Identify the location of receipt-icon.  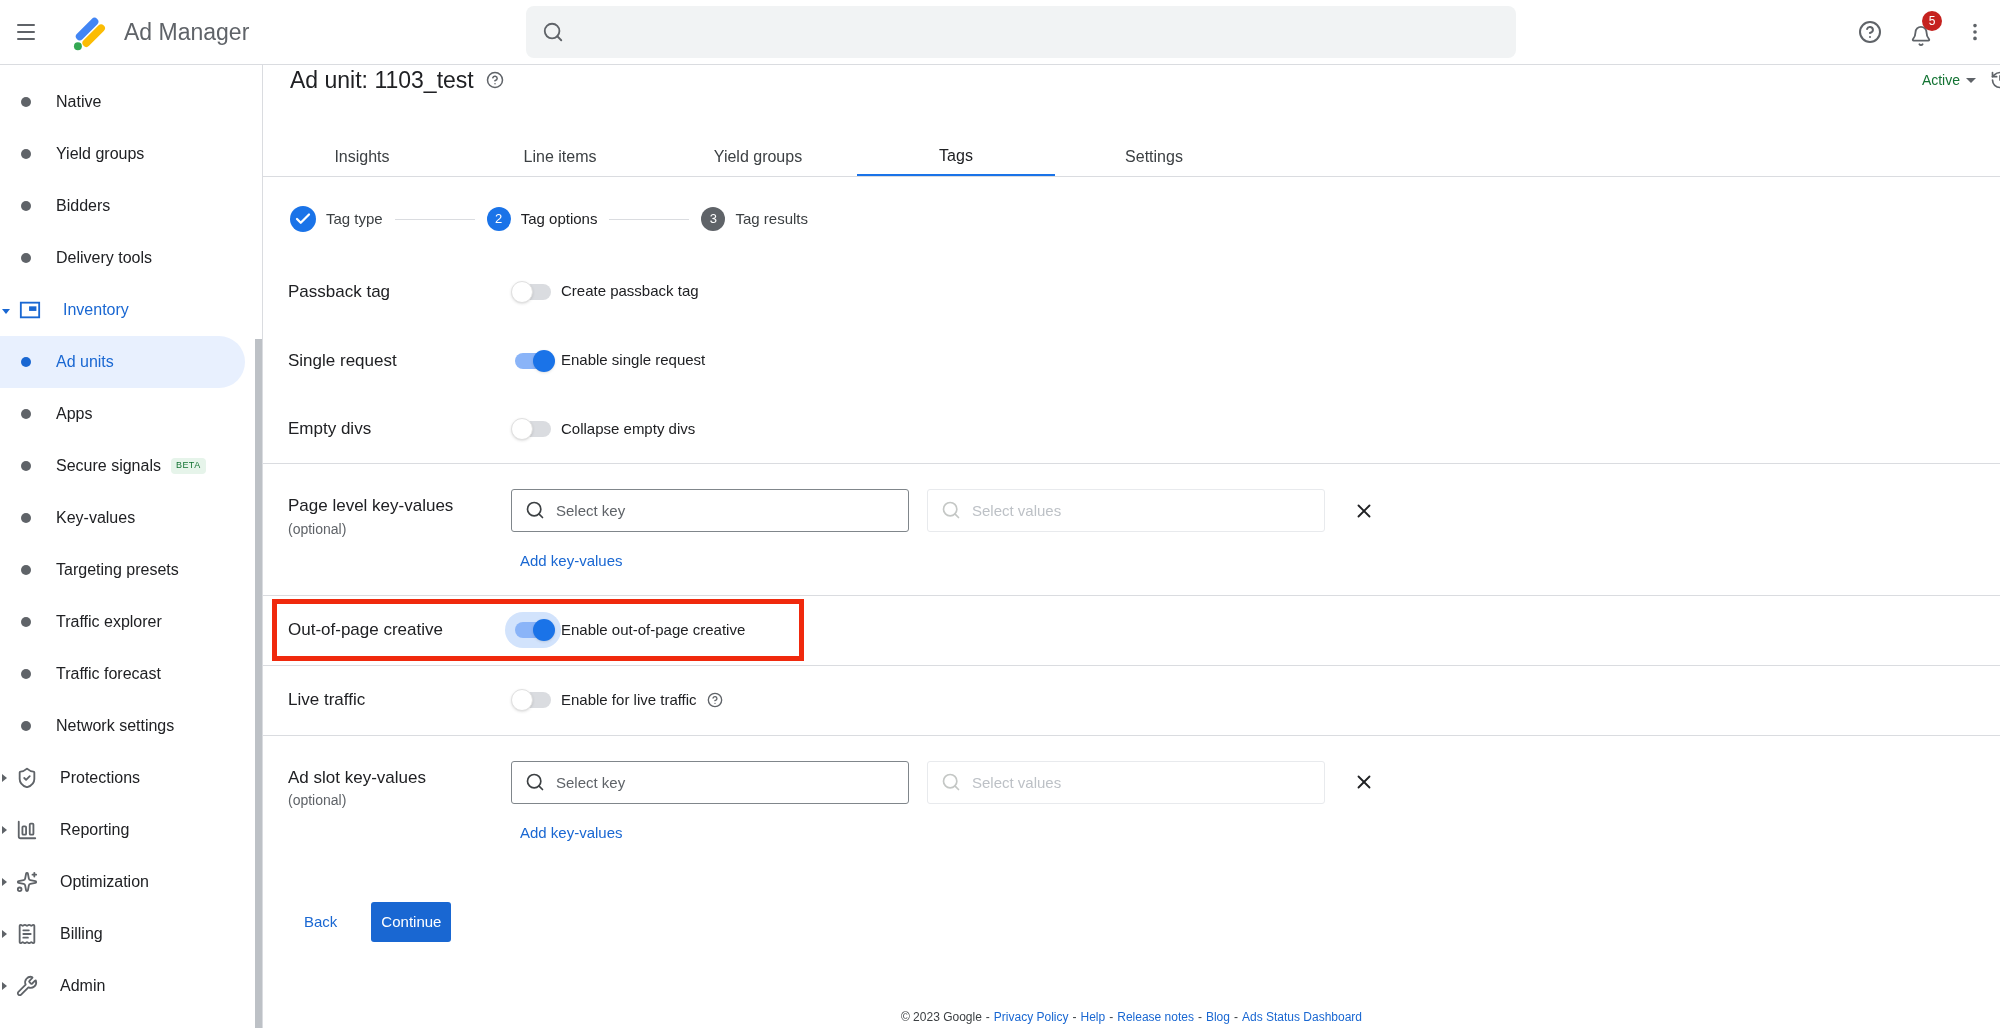
(27, 934).